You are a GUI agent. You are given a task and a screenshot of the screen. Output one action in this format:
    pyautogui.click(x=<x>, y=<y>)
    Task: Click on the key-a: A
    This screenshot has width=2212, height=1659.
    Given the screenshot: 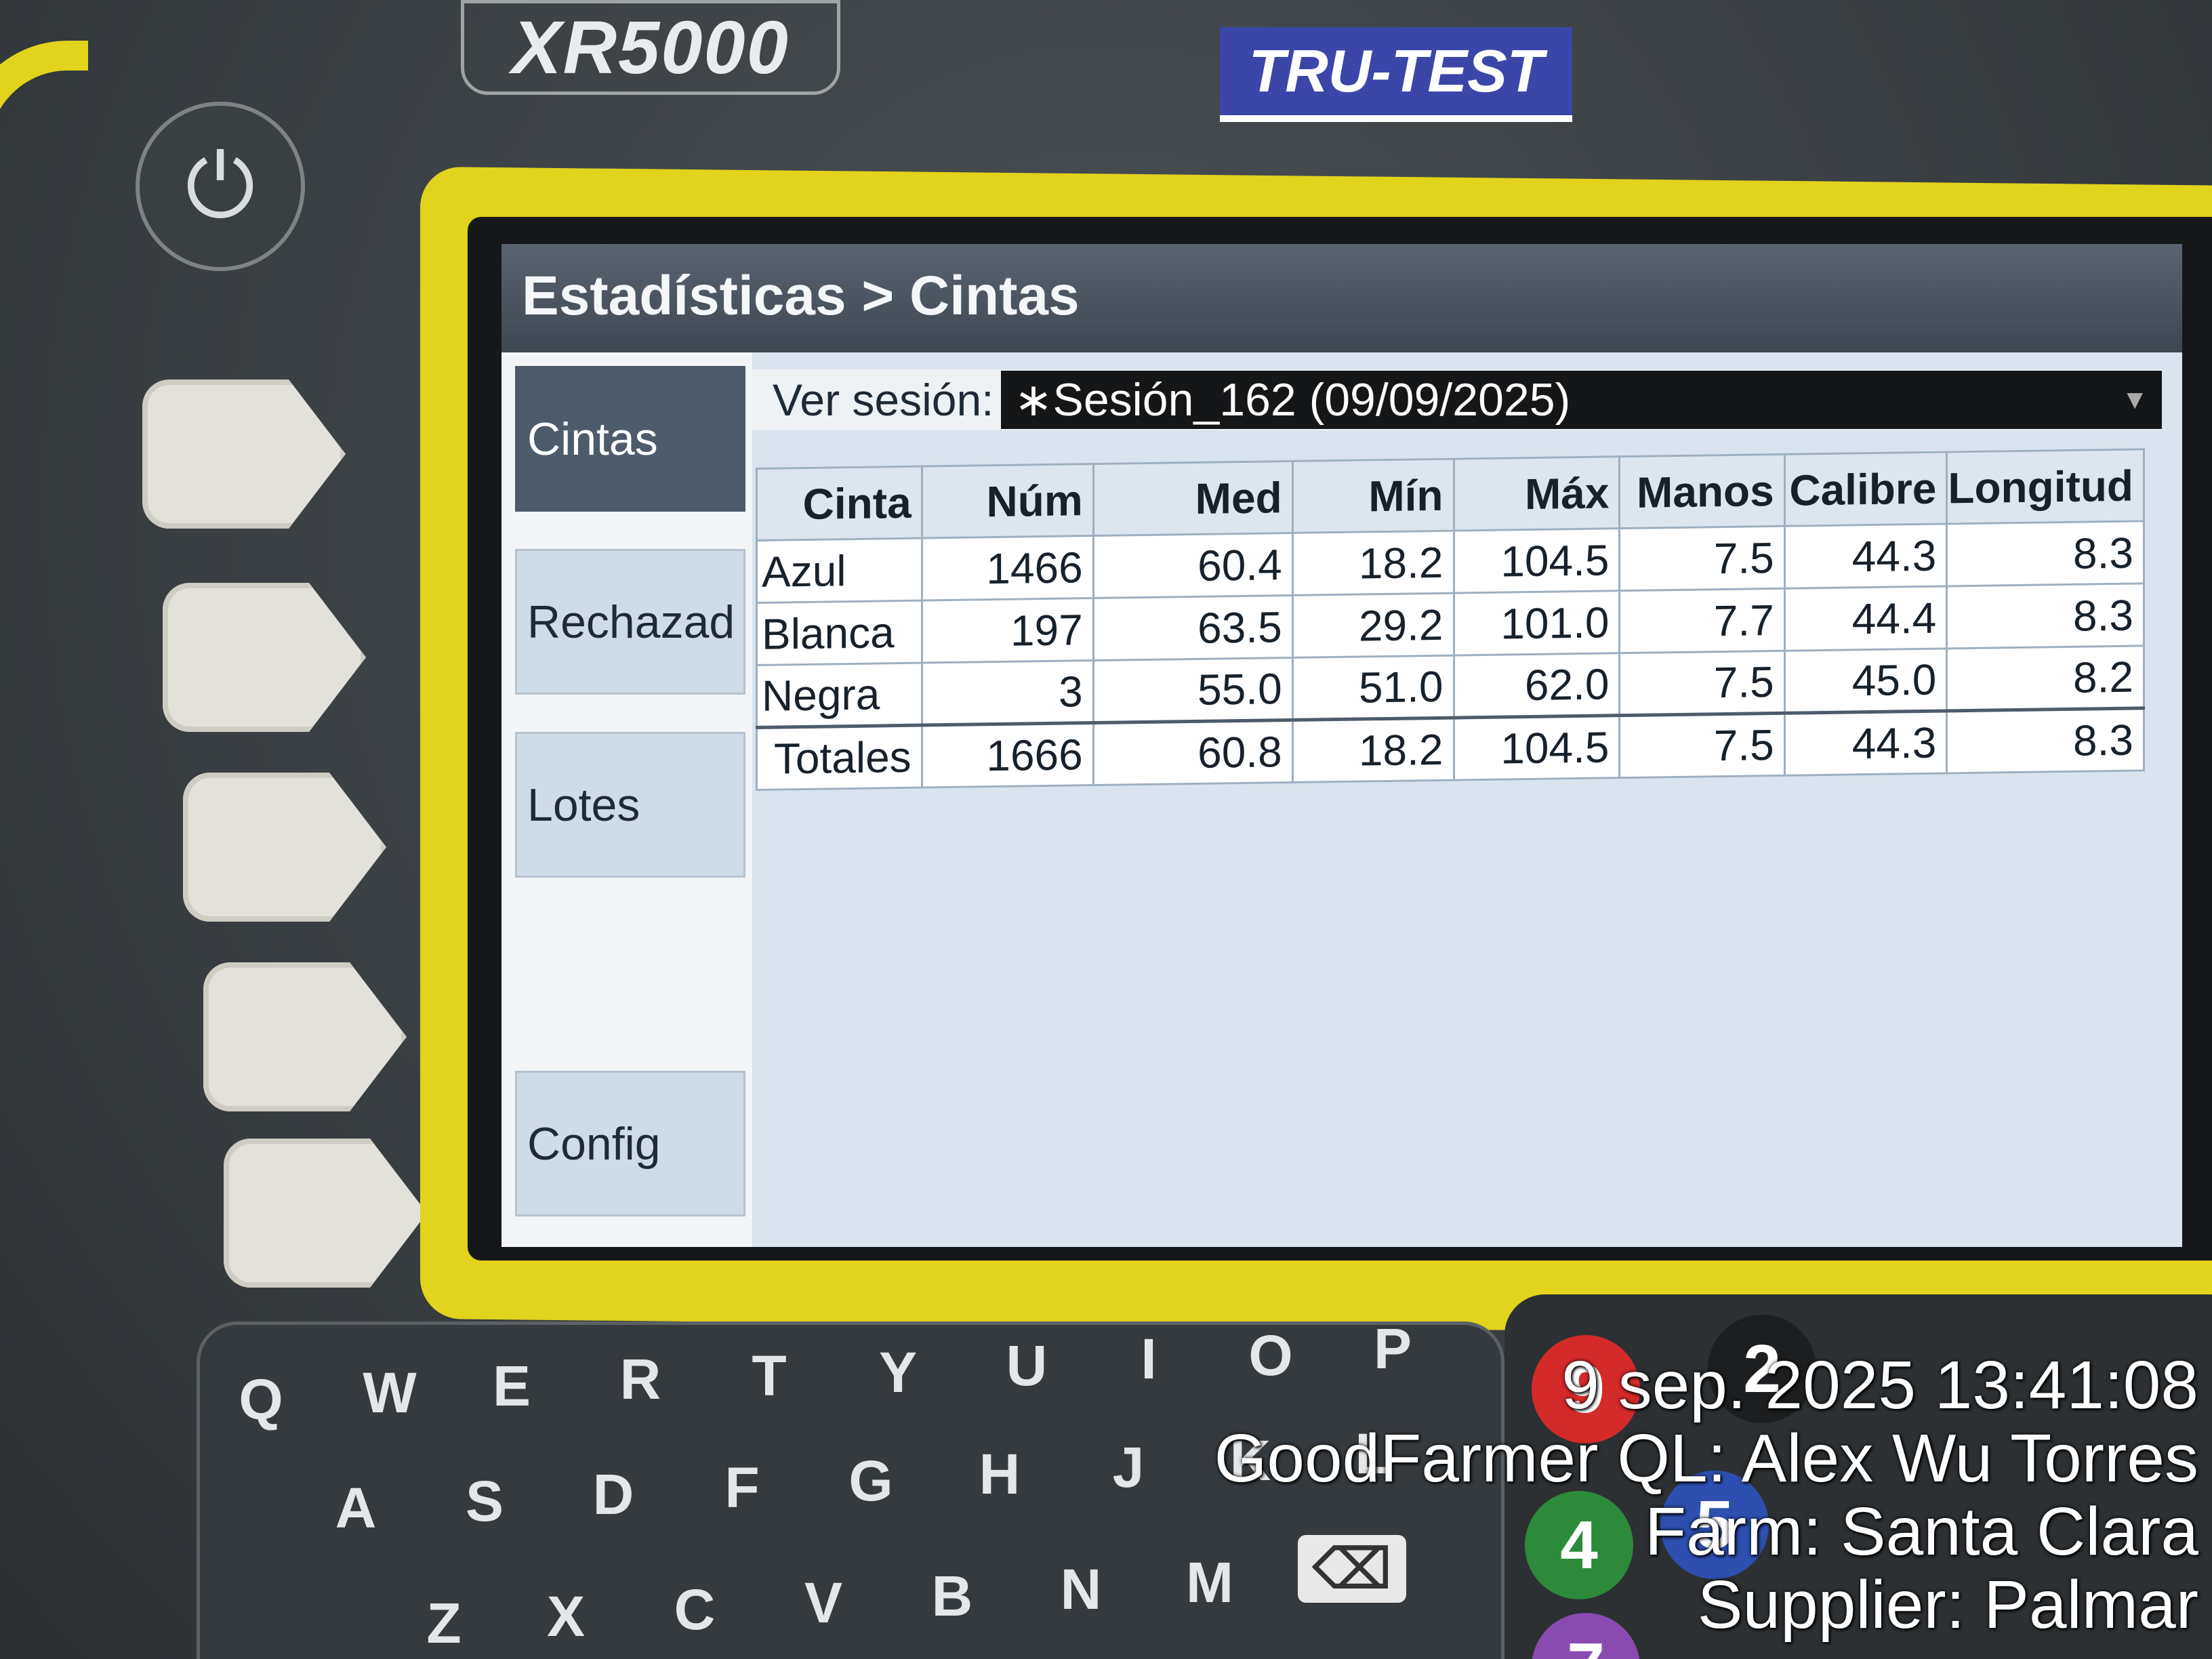 What is the action you would take?
    pyautogui.click(x=355, y=1508)
    